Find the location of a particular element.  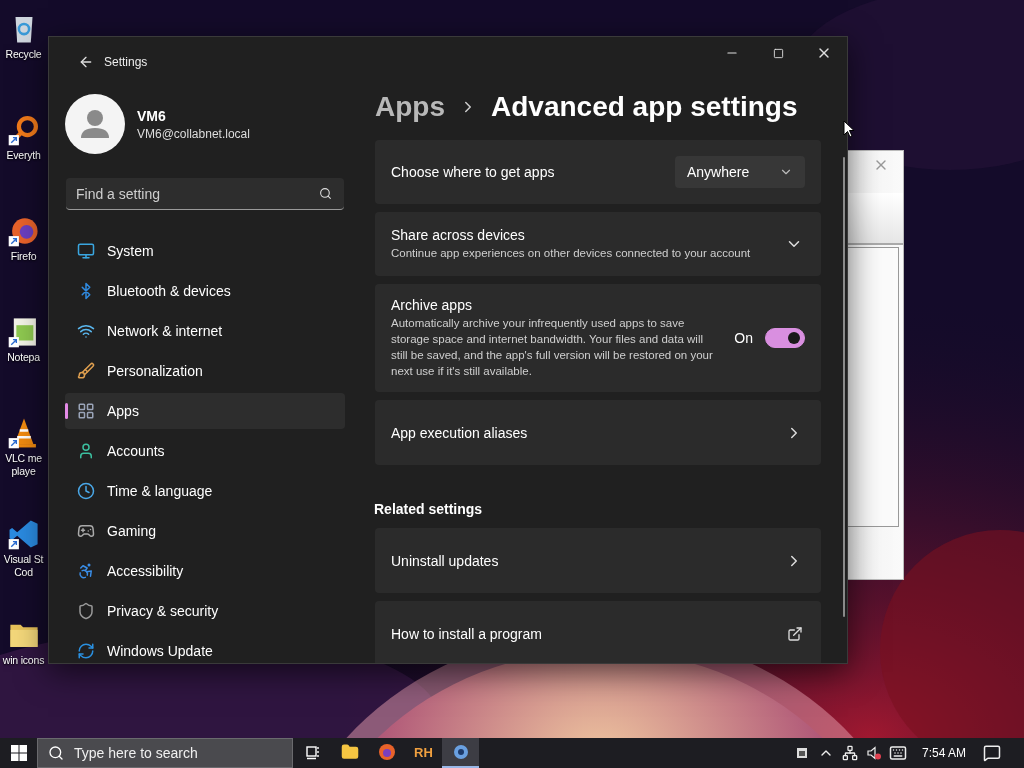

accessibility-icon is located at coordinates (86, 571).